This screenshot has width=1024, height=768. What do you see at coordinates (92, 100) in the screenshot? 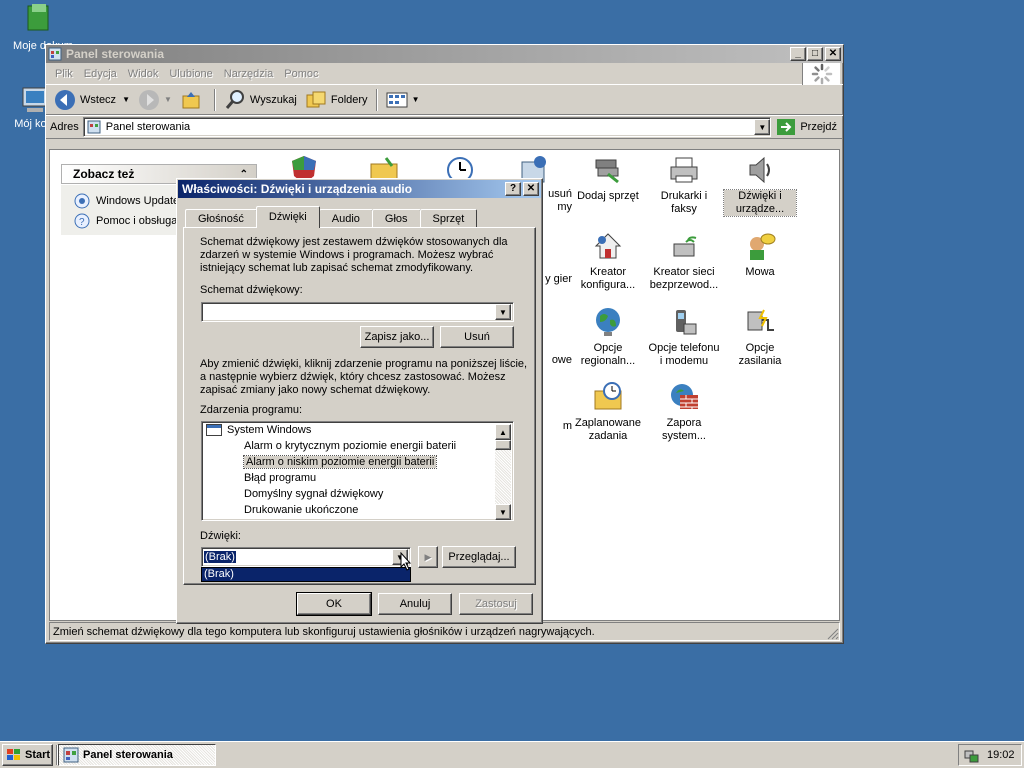
I see `back-button: Wstecz ▼` at bounding box center [92, 100].